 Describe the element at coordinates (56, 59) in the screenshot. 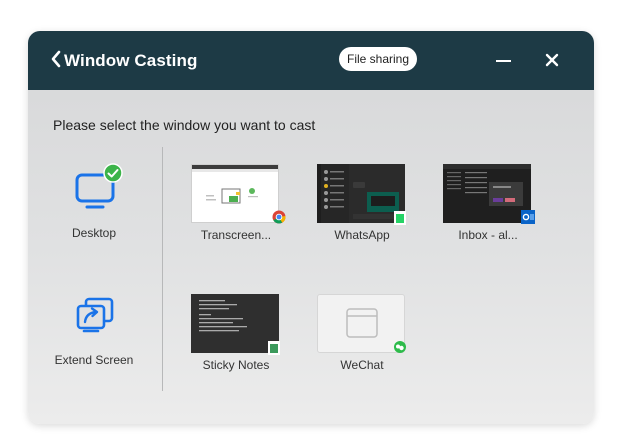

I see `chevron-left-icon` at that location.